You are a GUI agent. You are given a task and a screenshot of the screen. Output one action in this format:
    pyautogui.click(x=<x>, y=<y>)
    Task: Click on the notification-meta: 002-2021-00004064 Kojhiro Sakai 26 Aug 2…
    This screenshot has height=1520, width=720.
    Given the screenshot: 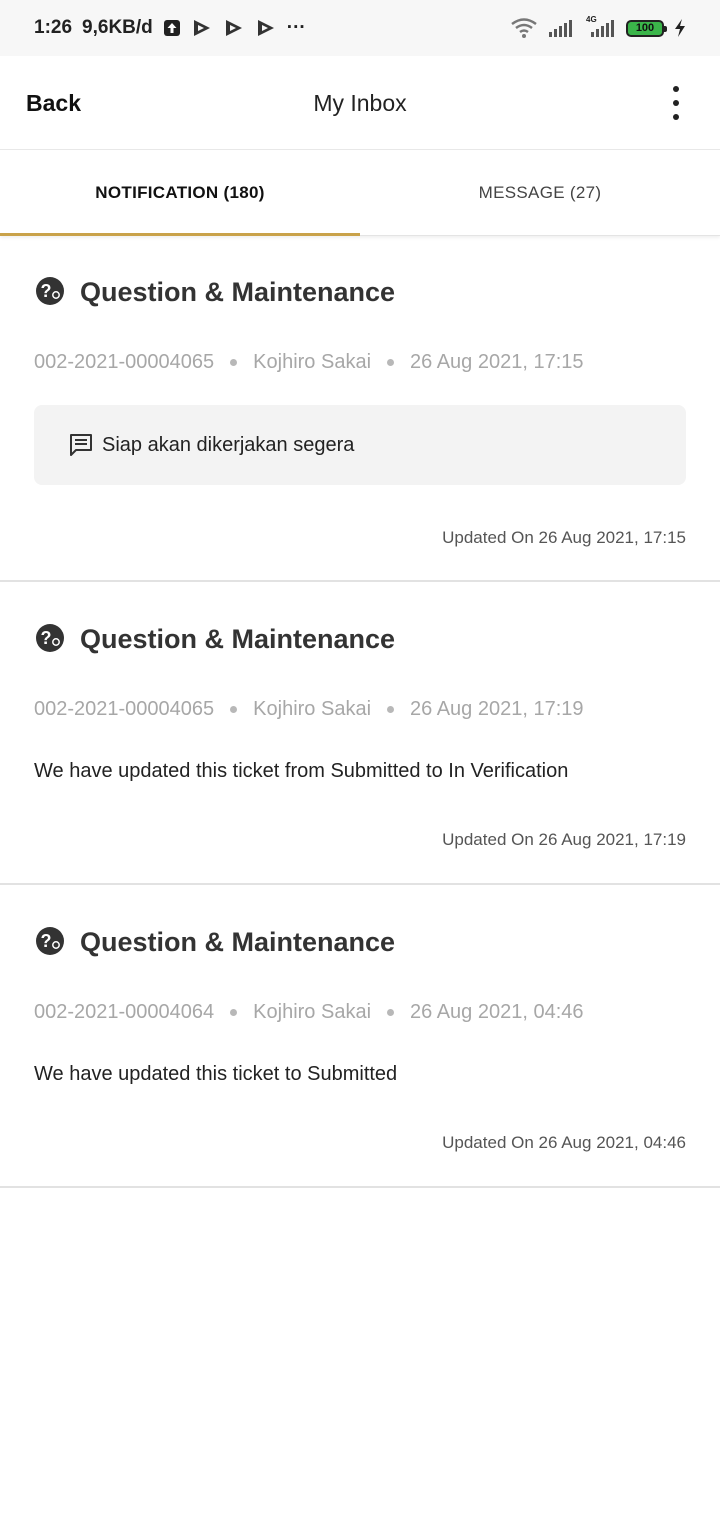 What is the action you would take?
    pyautogui.click(x=309, y=1012)
    